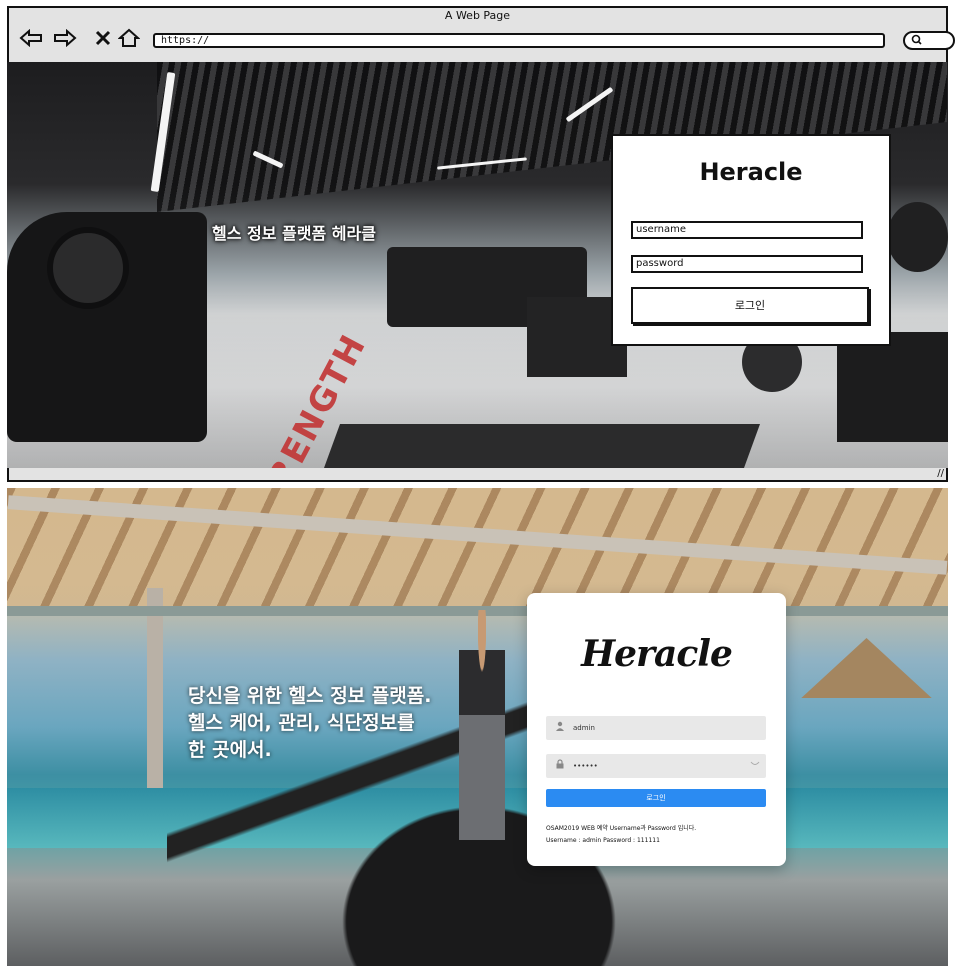 This screenshot has width=955, height=968. What do you see at coordinates (747, 230) in the screenshot?
I see `username-input: username` at bounding box center [747, 230].